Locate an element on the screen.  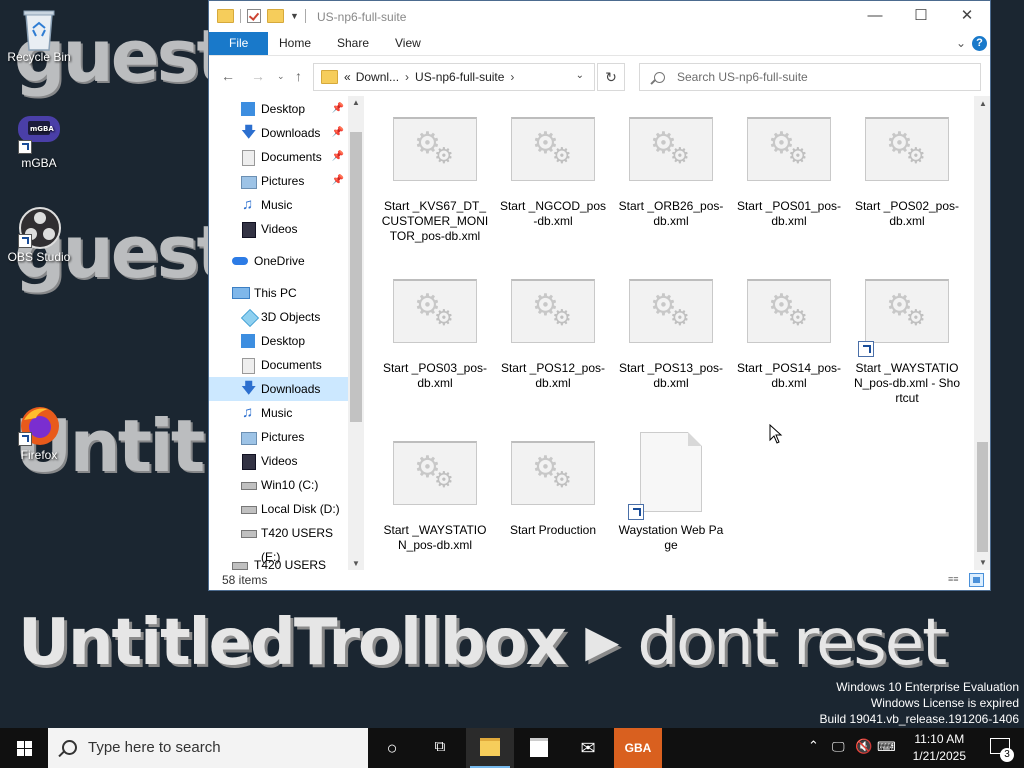
file-item: ⚙ ⚙ Start _POS01_pos-db.xml is located at coordinates (789, 173).